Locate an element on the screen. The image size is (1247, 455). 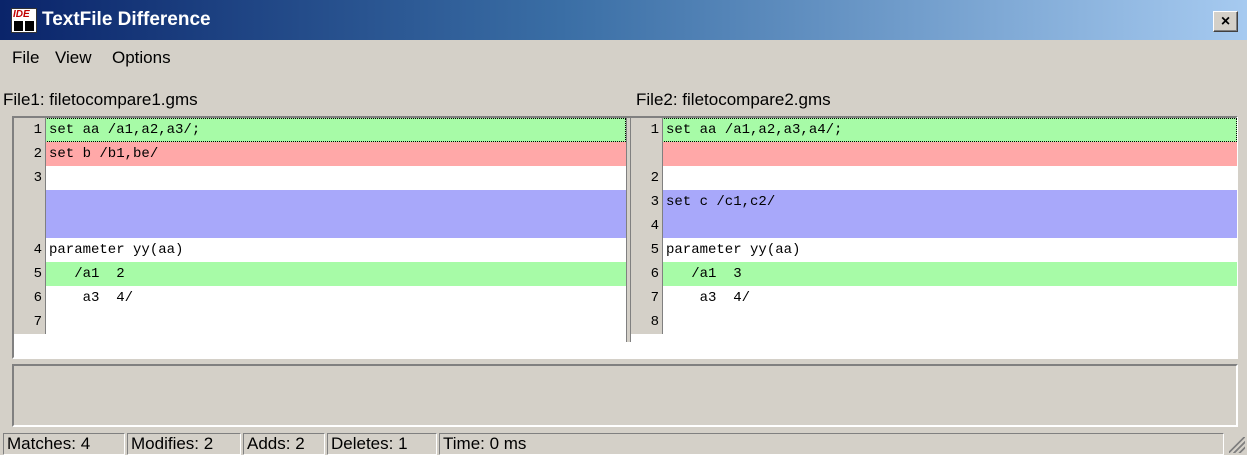
left-diff-line: 5 /a1 2 is located at coordinates (320, 274).